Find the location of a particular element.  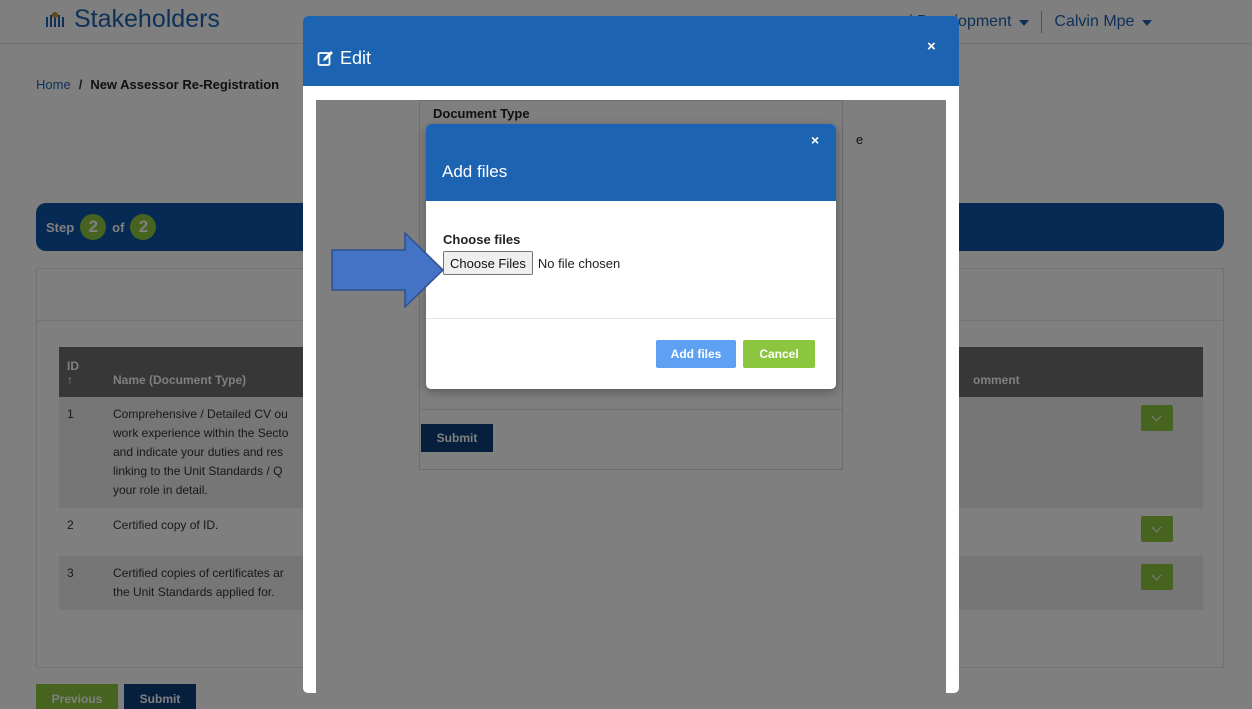

pointer-arrow-icon is located at coordinates (388, 270).